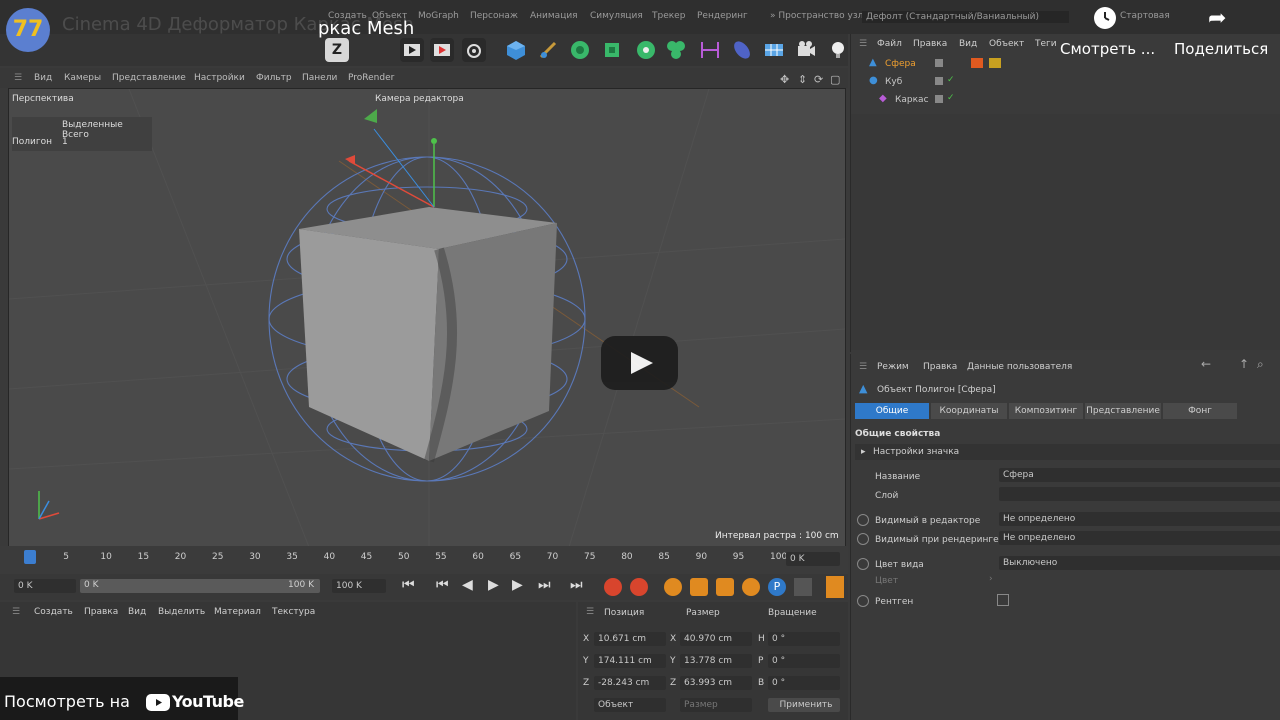 This screenshot has width=1280, height=720. I want to click on visibility-toggle-icon, so click(939, 99).